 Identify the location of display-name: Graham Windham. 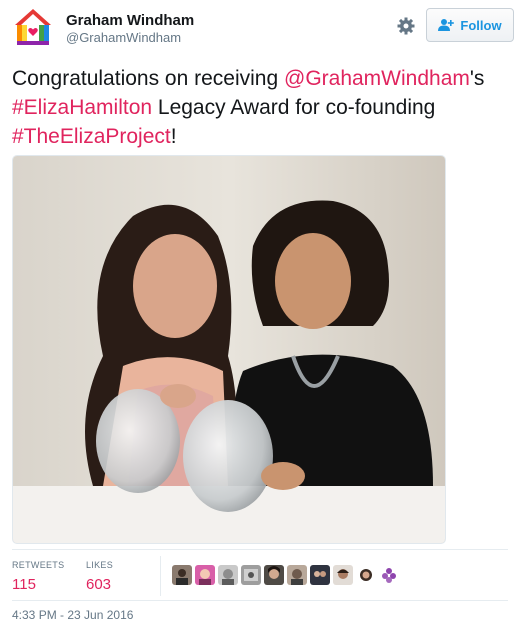
(130, 20).